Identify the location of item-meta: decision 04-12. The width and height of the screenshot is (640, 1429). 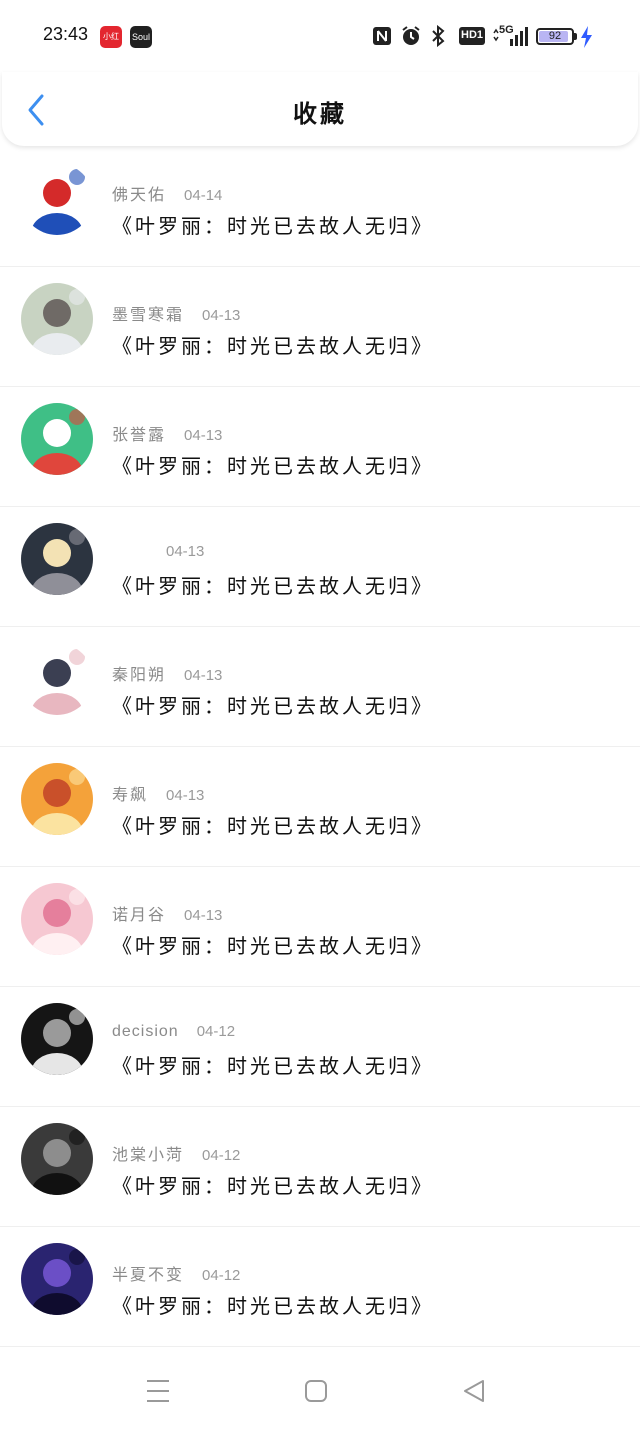
(173, 1033).